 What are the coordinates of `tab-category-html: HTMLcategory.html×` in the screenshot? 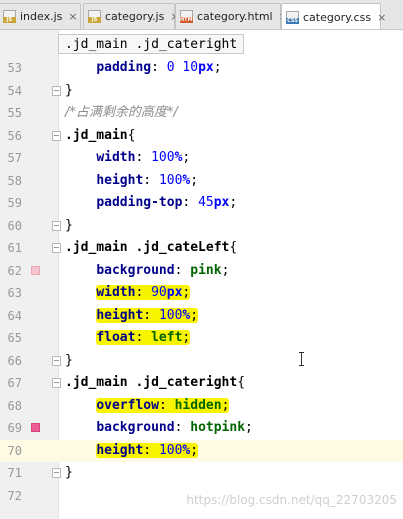 It's located at (231, 16).